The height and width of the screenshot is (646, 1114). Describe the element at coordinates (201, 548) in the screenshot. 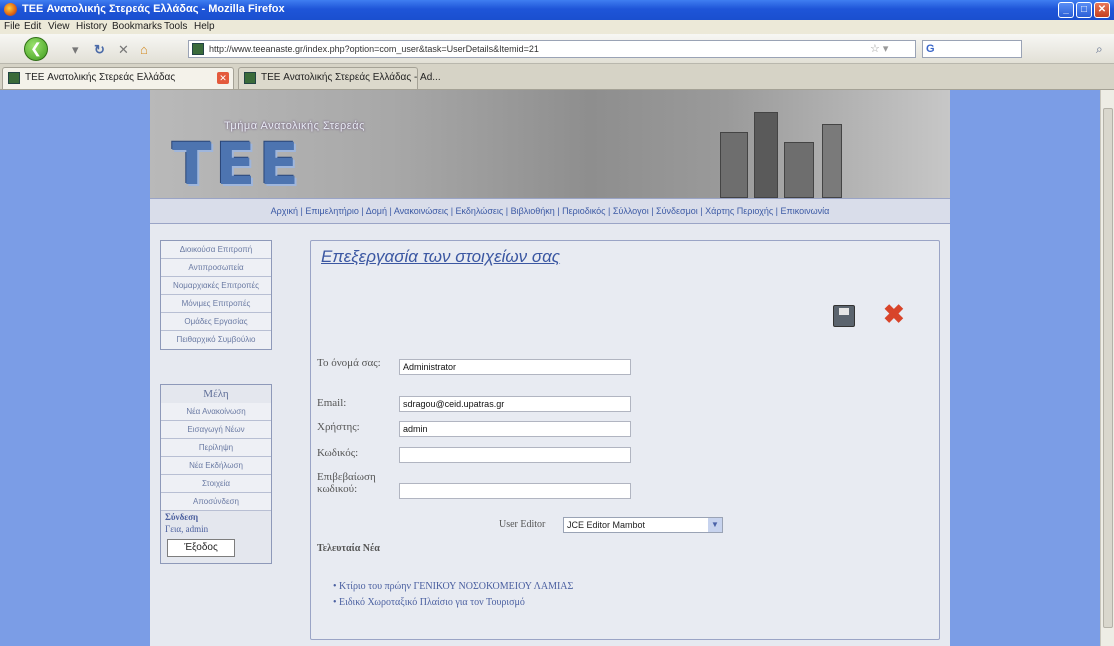

I see `logout-button: Έξοδος` at that location.